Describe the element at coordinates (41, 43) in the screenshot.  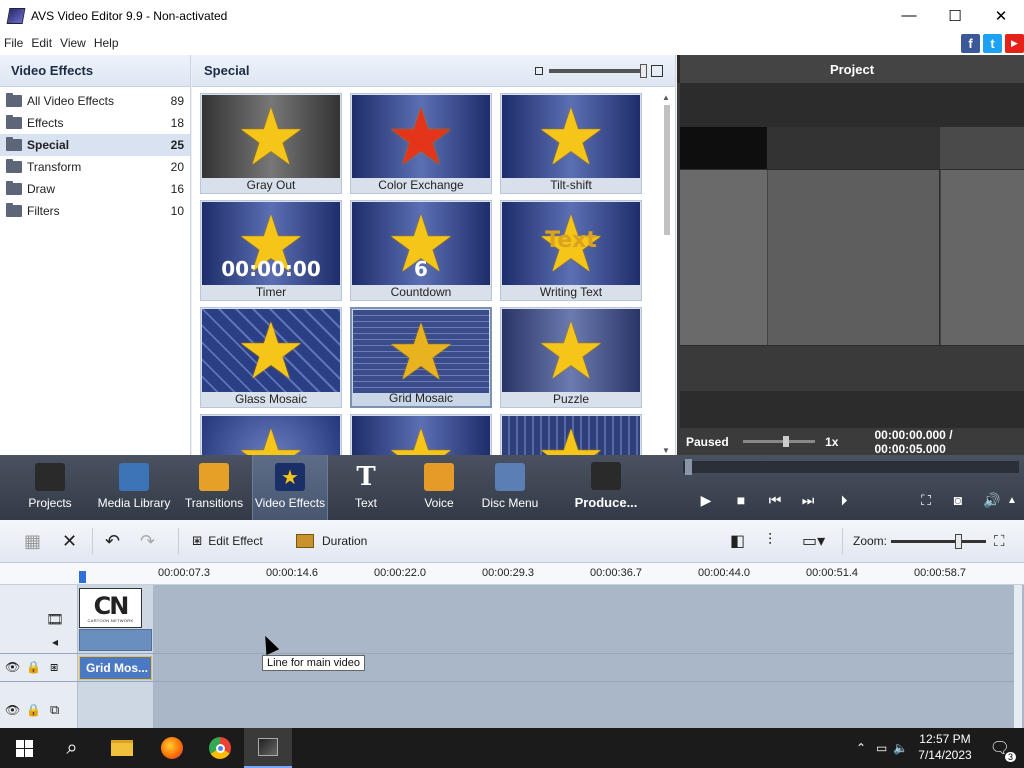
I see `menu-edit: Edit` at that location.